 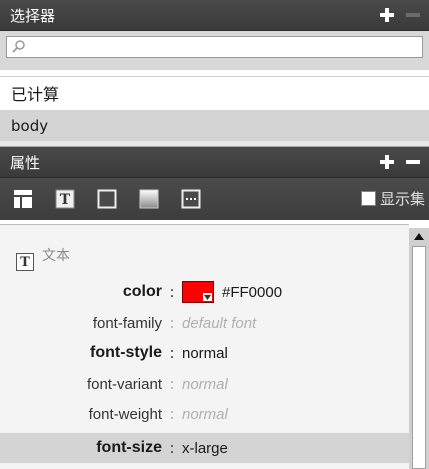 I want to click on properties-panel-title: 属性, so click(x=25, y=162).